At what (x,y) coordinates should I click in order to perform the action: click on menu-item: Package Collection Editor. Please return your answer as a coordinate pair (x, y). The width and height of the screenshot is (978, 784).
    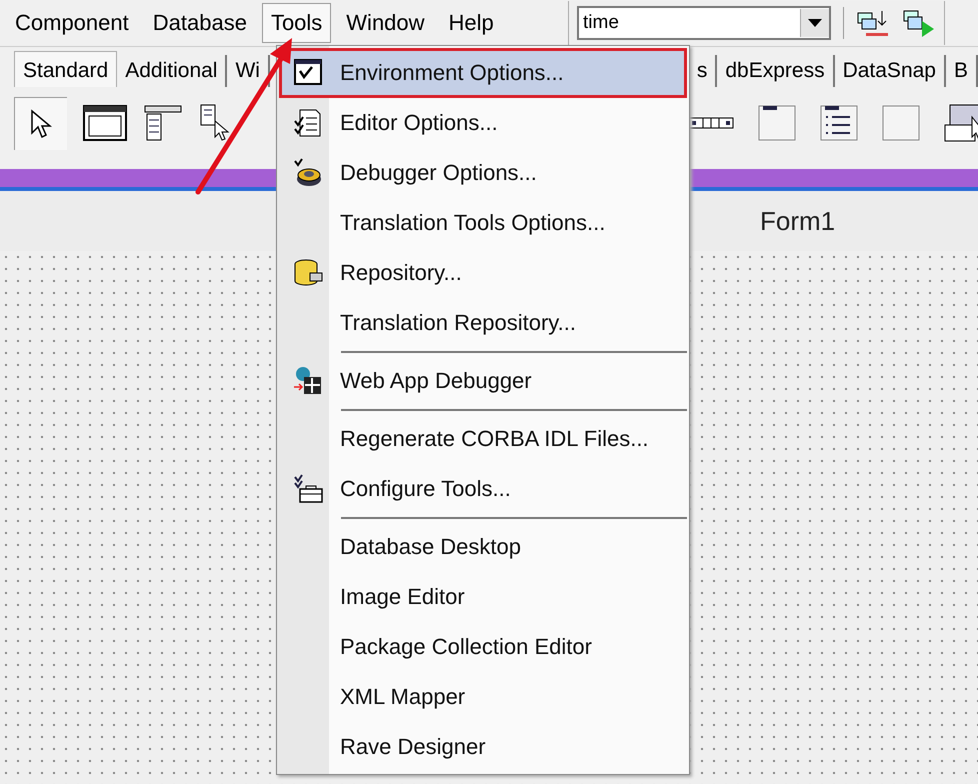
    Looking at the image, I should click on (483, 647).